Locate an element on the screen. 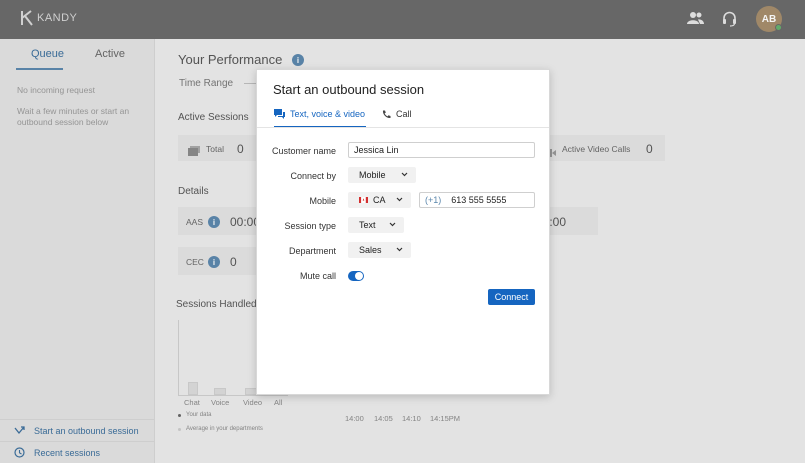  canada-flag-icon is located at coordinates (363, 200).